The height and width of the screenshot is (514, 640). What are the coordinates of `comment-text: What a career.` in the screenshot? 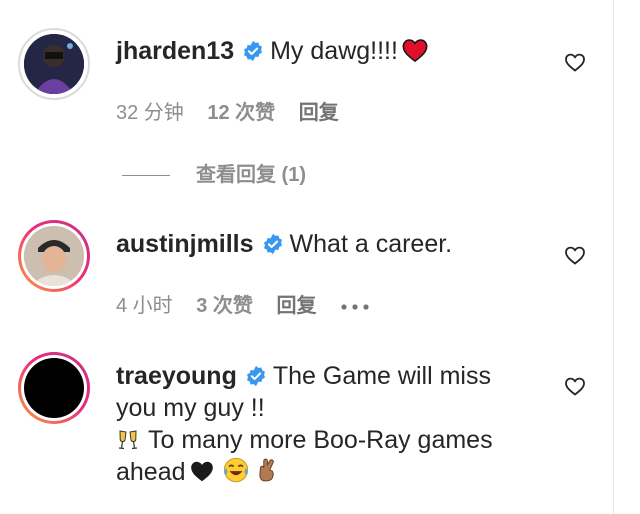 It's located at (371, 244).